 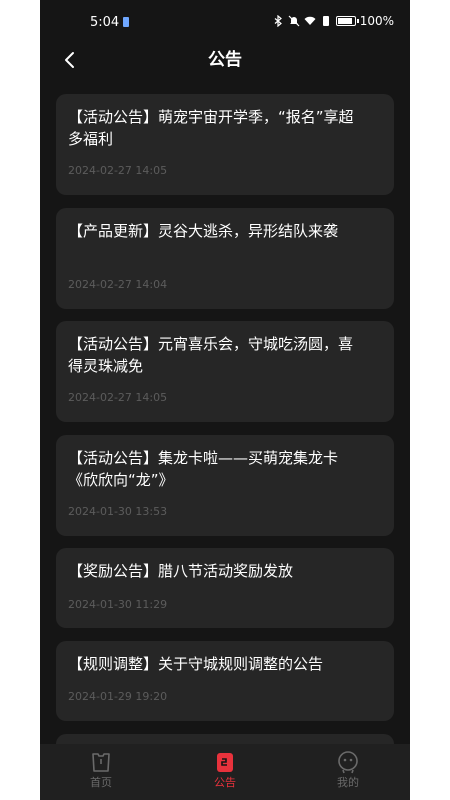 I want to click on nav-header: 公告, so click(x=225, y=60).